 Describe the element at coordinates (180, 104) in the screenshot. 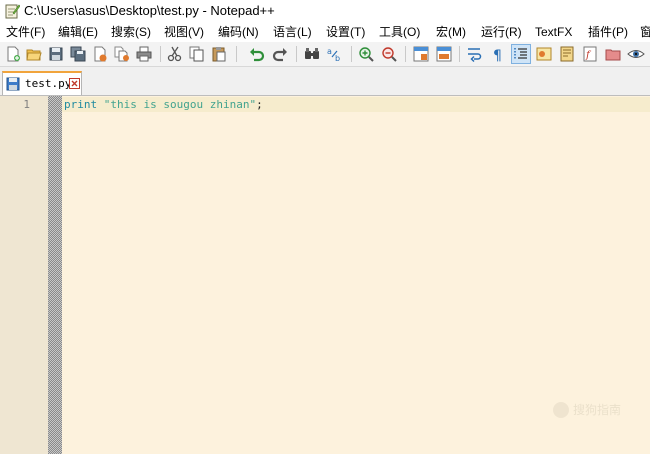

I see `code-string: "this is sougou zhinan"` at that location.